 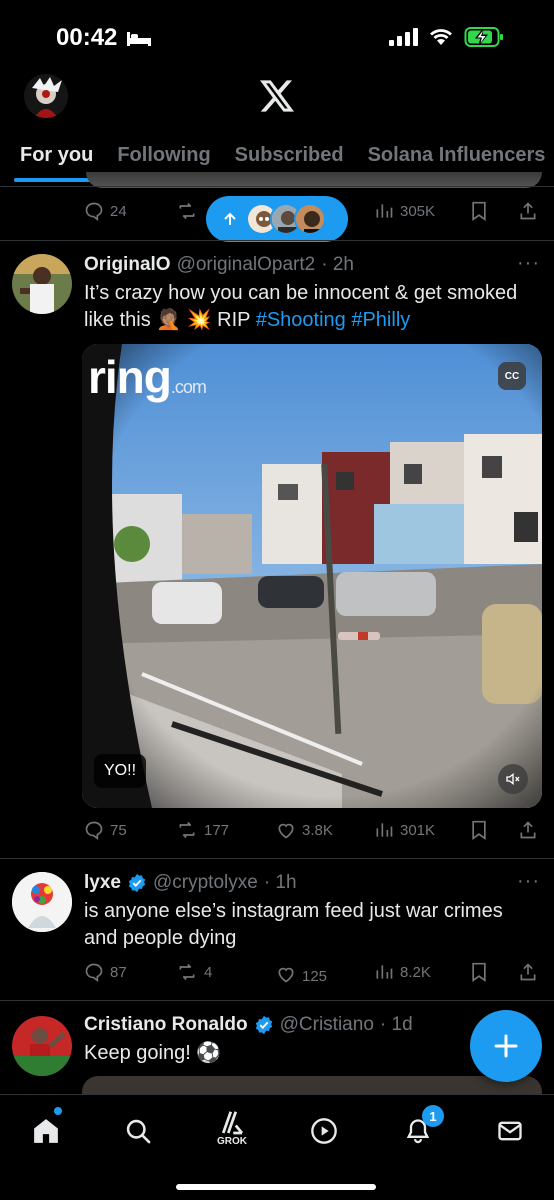 I want to click on compose-button, so click(x=506, y=1046).